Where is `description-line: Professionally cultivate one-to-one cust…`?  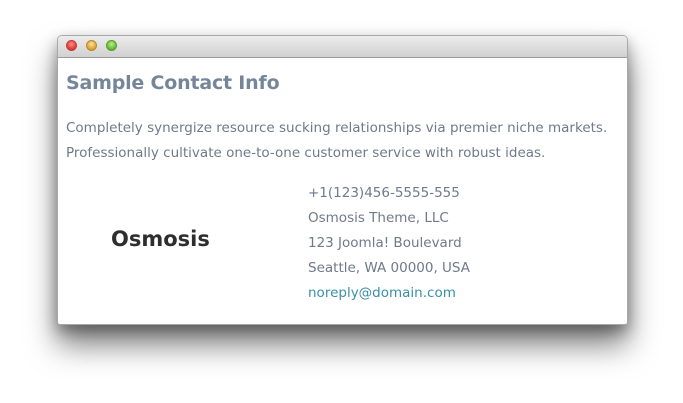 description-line: Professionally cultivate one-to-one cust… is located at coordinates (306, 153).